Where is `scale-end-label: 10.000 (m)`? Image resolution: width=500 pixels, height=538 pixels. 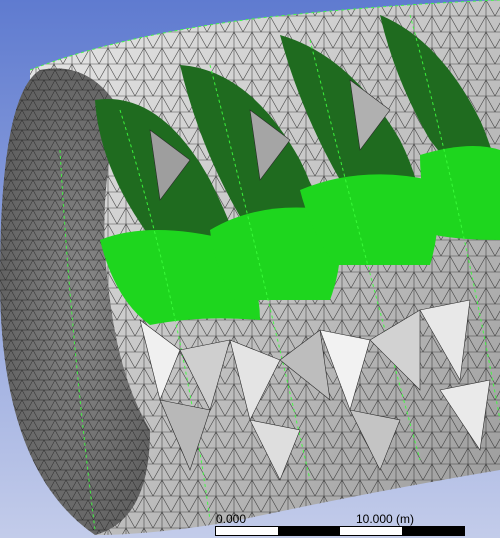 scale-end-label: 10.000 (m) is located at coordinates (385, 519).